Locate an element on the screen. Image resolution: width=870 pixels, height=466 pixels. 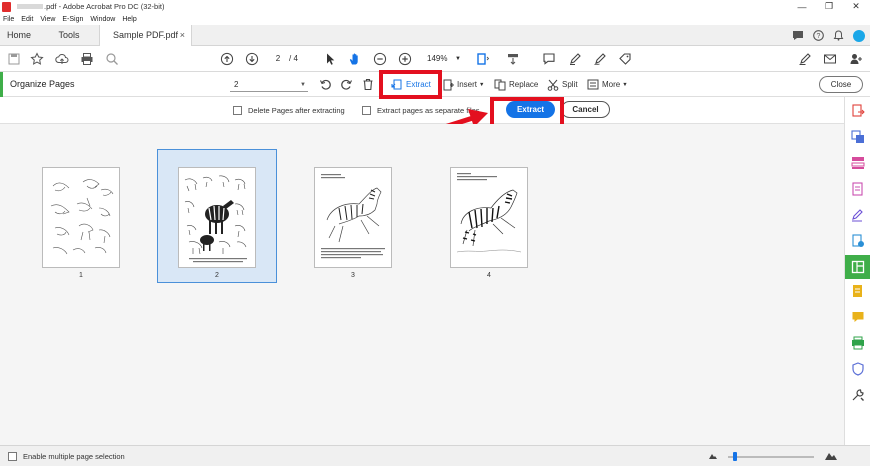
menu-edit: Edit is located at coordinates (27, 19).